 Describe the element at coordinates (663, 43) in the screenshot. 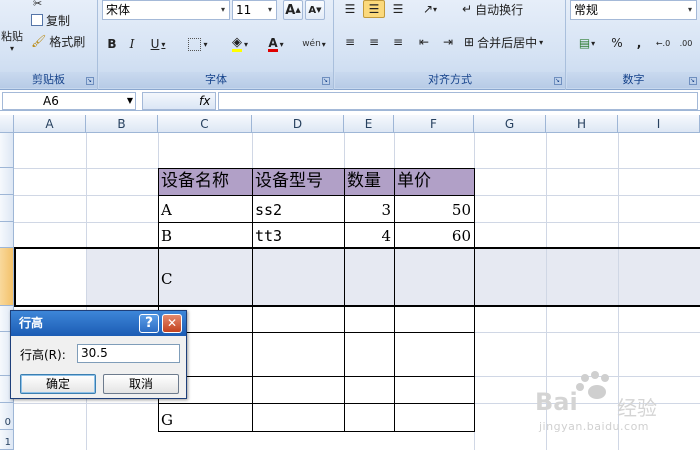

I see `increase-decimal-button: ←.0` at that location.